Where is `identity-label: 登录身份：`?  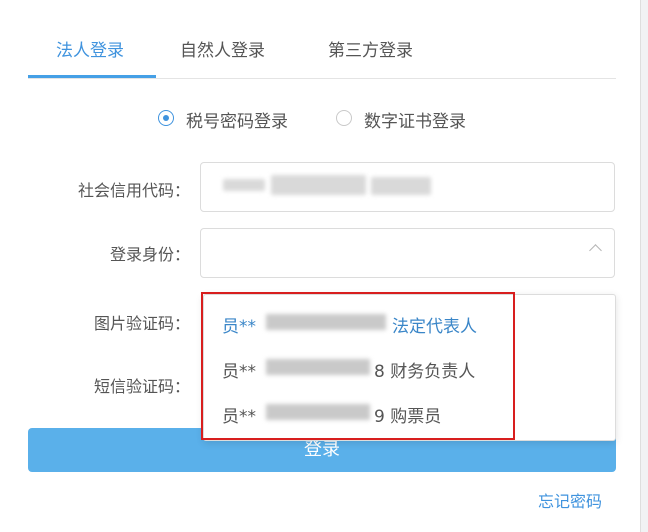 identity-label: 登录身份： is located at coordinates (149, 254).